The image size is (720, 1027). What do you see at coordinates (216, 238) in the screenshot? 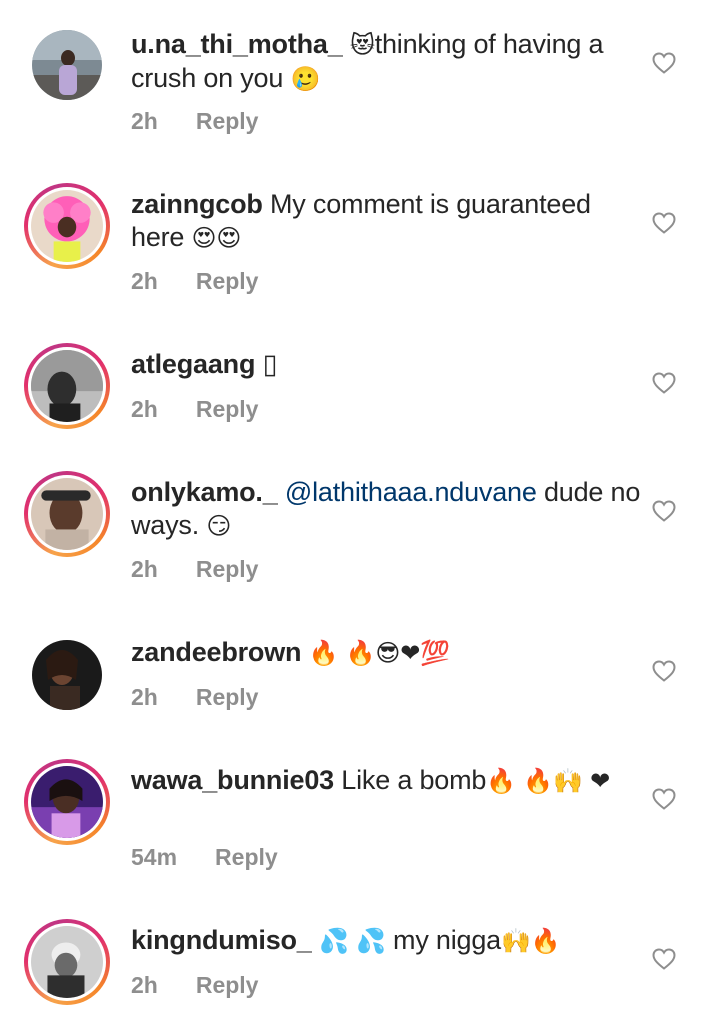
I see `emoji: 😍😍` at bounding box center [216, 238].